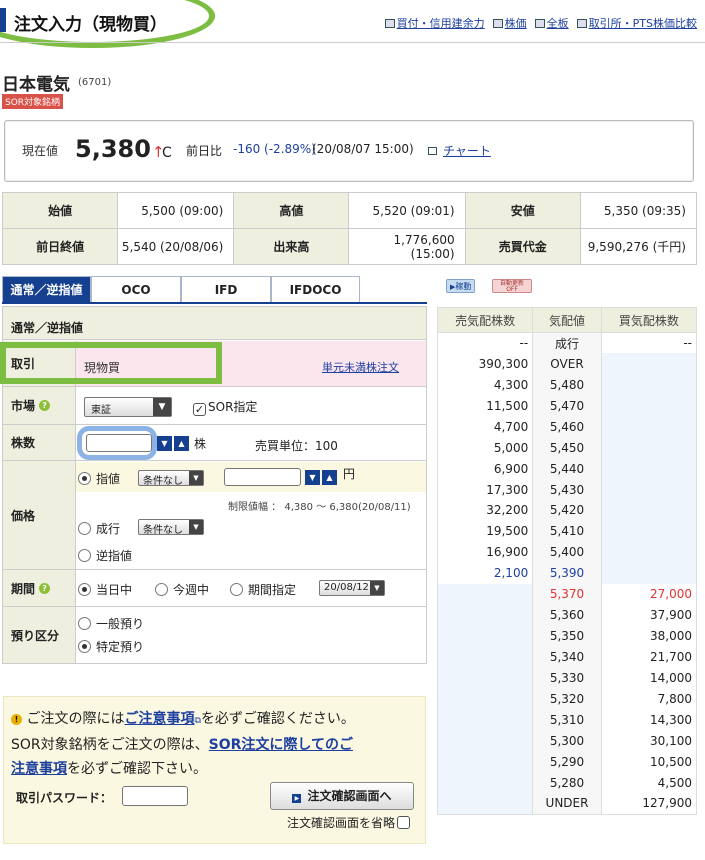 The image size is (705, 860). Describe the element at coordinates (105, 555) in the screenshot. I see `stop-order-radio: 逆指値` at that location.